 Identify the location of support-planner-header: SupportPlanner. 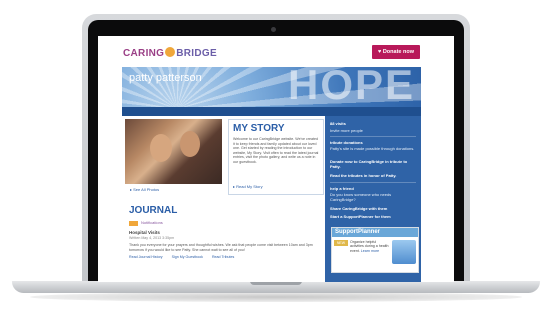
(375, 232).